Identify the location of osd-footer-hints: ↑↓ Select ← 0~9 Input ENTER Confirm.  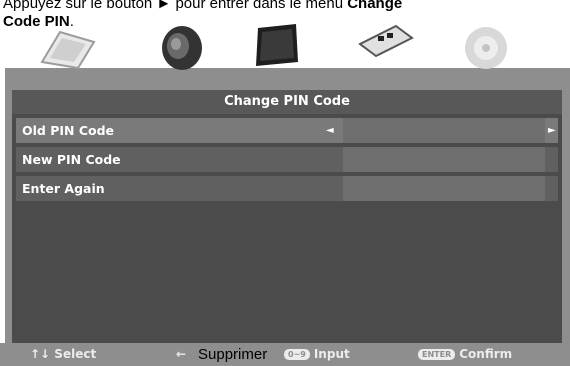
(285, 354).